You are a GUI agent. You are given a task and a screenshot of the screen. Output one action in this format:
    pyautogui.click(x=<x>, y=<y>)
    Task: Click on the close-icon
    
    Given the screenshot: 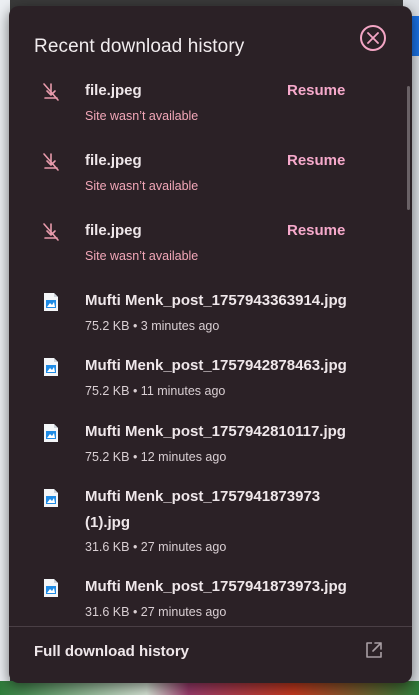 What is the action you would take?
    pyautogui.click(x=373, y=38)
    